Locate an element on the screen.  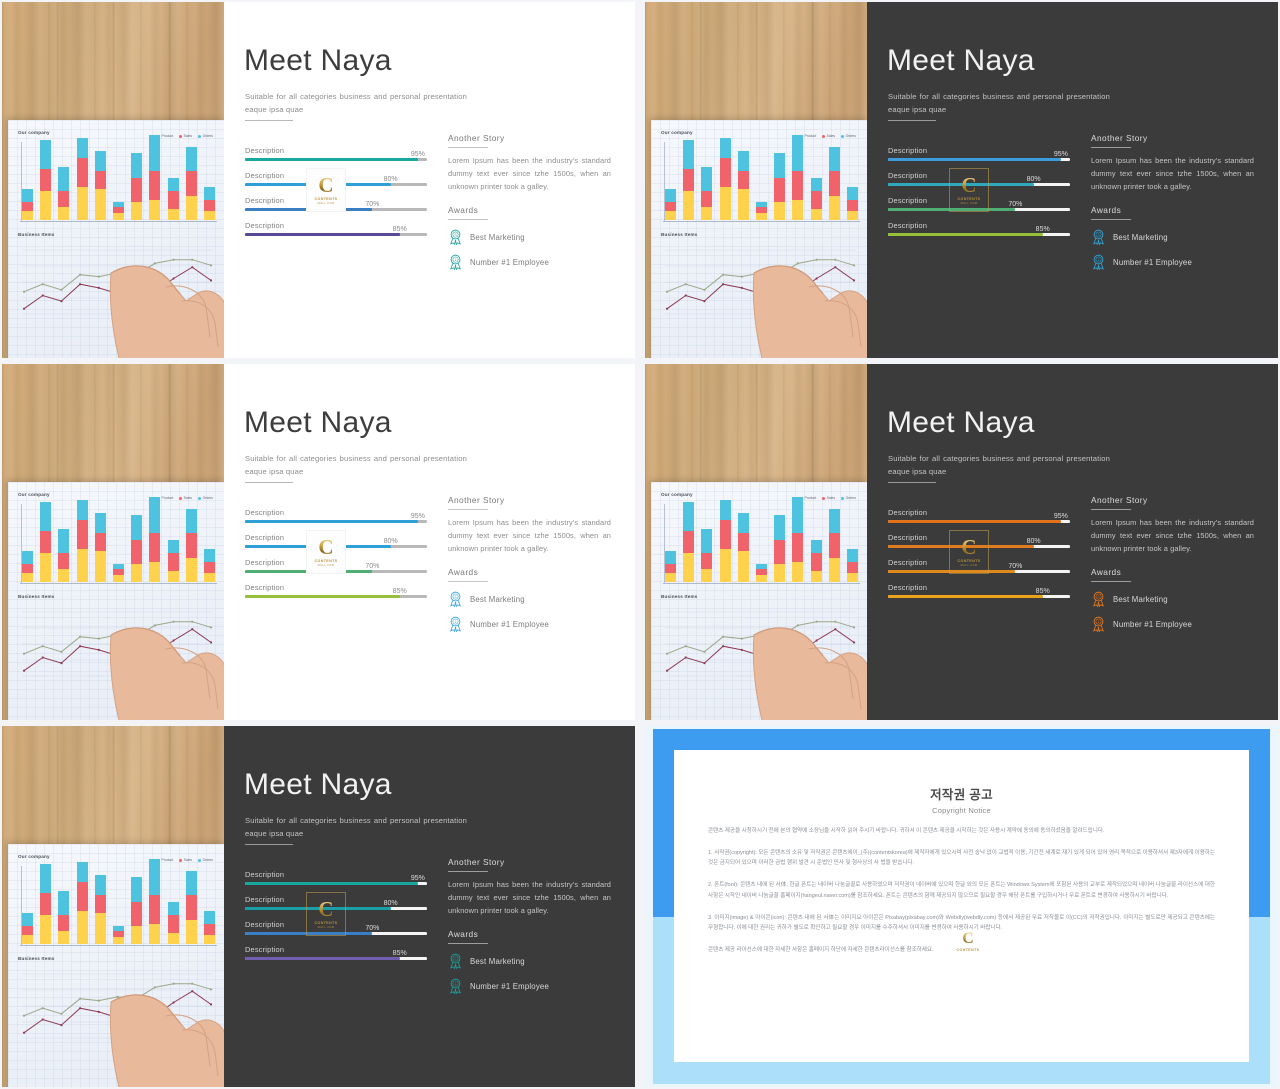
award-item: 1 Number #1 Employee is located at coordinates (529, 624).